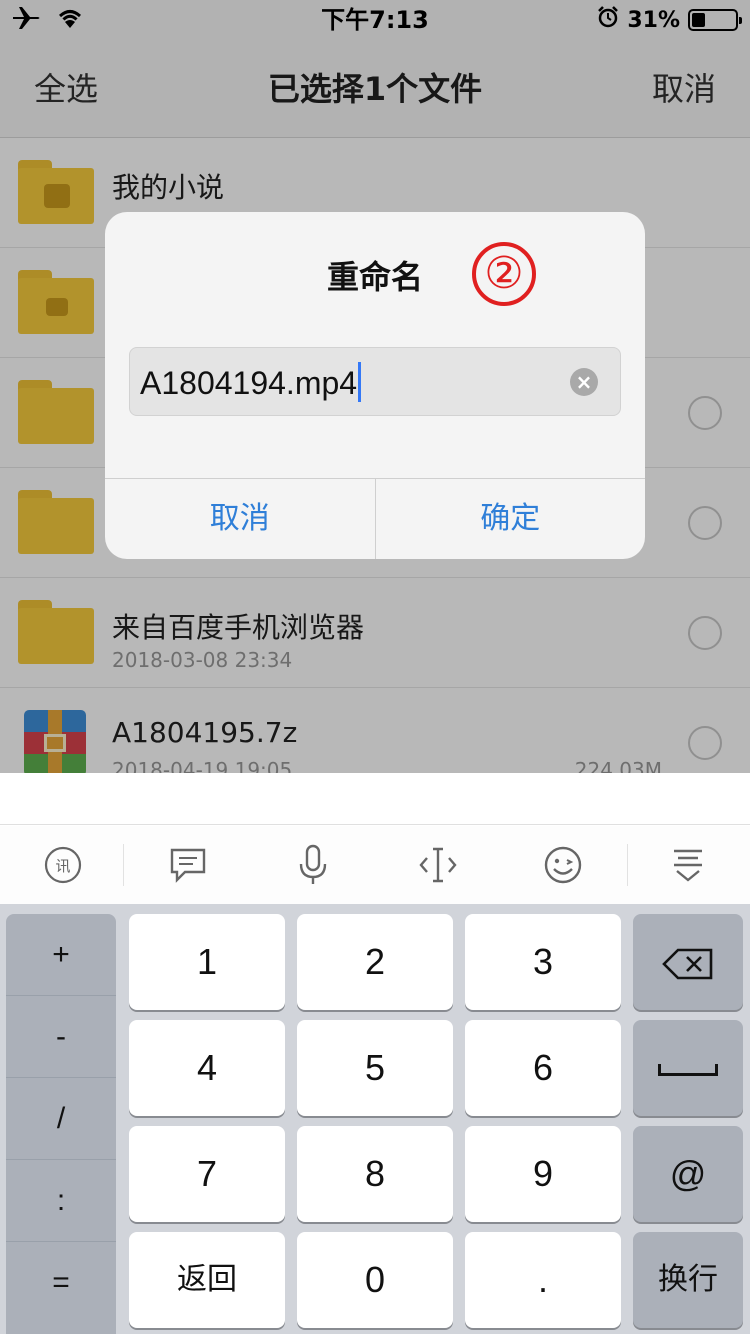  I want to click on clear-icon: ×, so click(584, 382).